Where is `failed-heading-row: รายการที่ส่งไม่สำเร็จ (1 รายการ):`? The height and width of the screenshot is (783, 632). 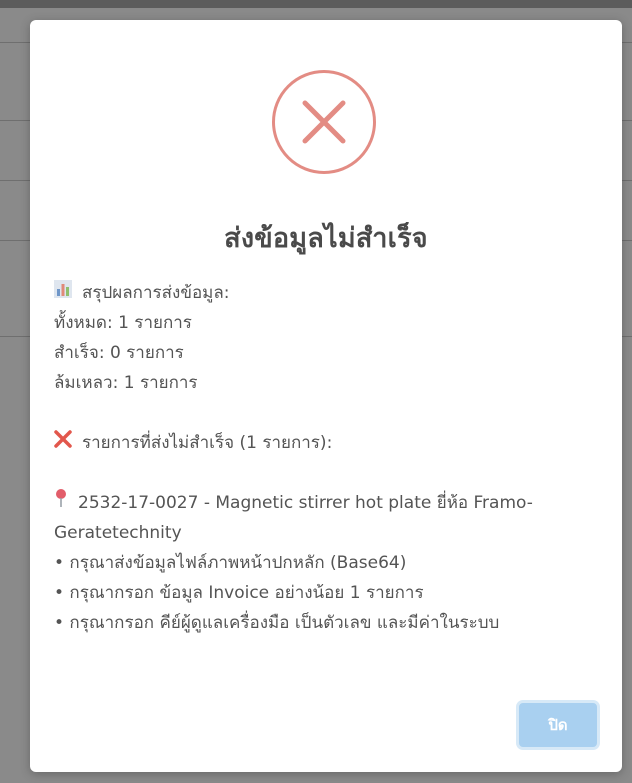 failed-heading-row: รายการที่ส่งไม่สำเร็จ (1 รายการ): is located at coordinates (328, 443).